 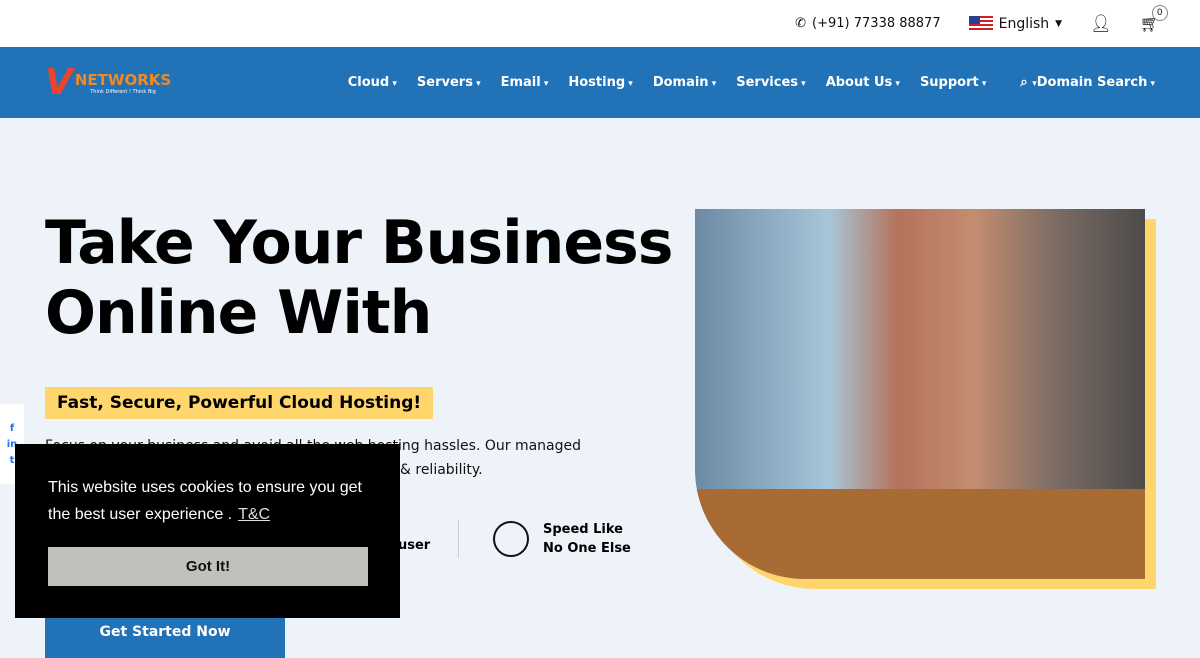 I want to click on cart-count: 0, so click(x=1159, y=13).